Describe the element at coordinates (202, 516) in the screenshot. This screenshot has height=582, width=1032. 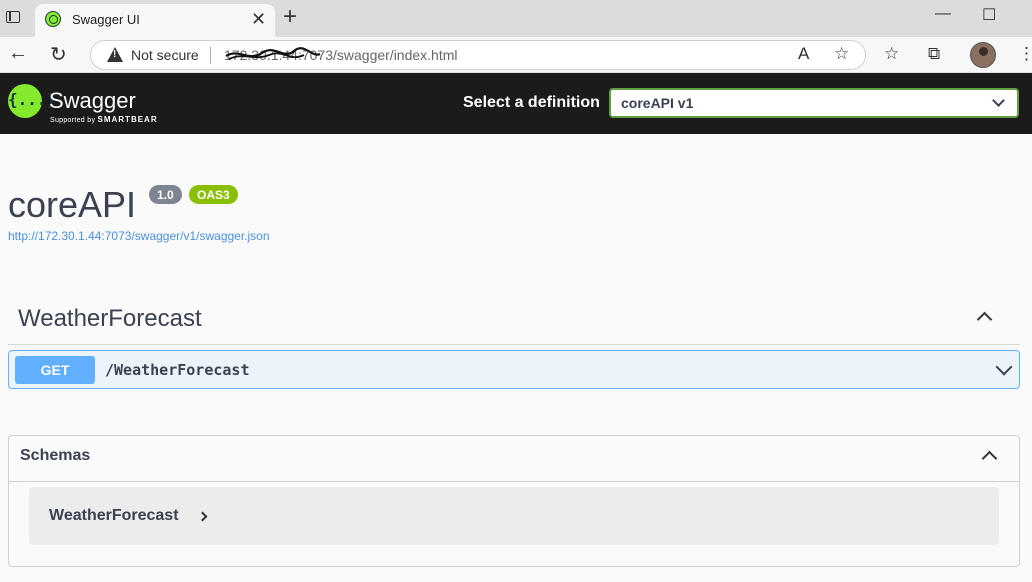
I see `expand-model-icon` at that location.